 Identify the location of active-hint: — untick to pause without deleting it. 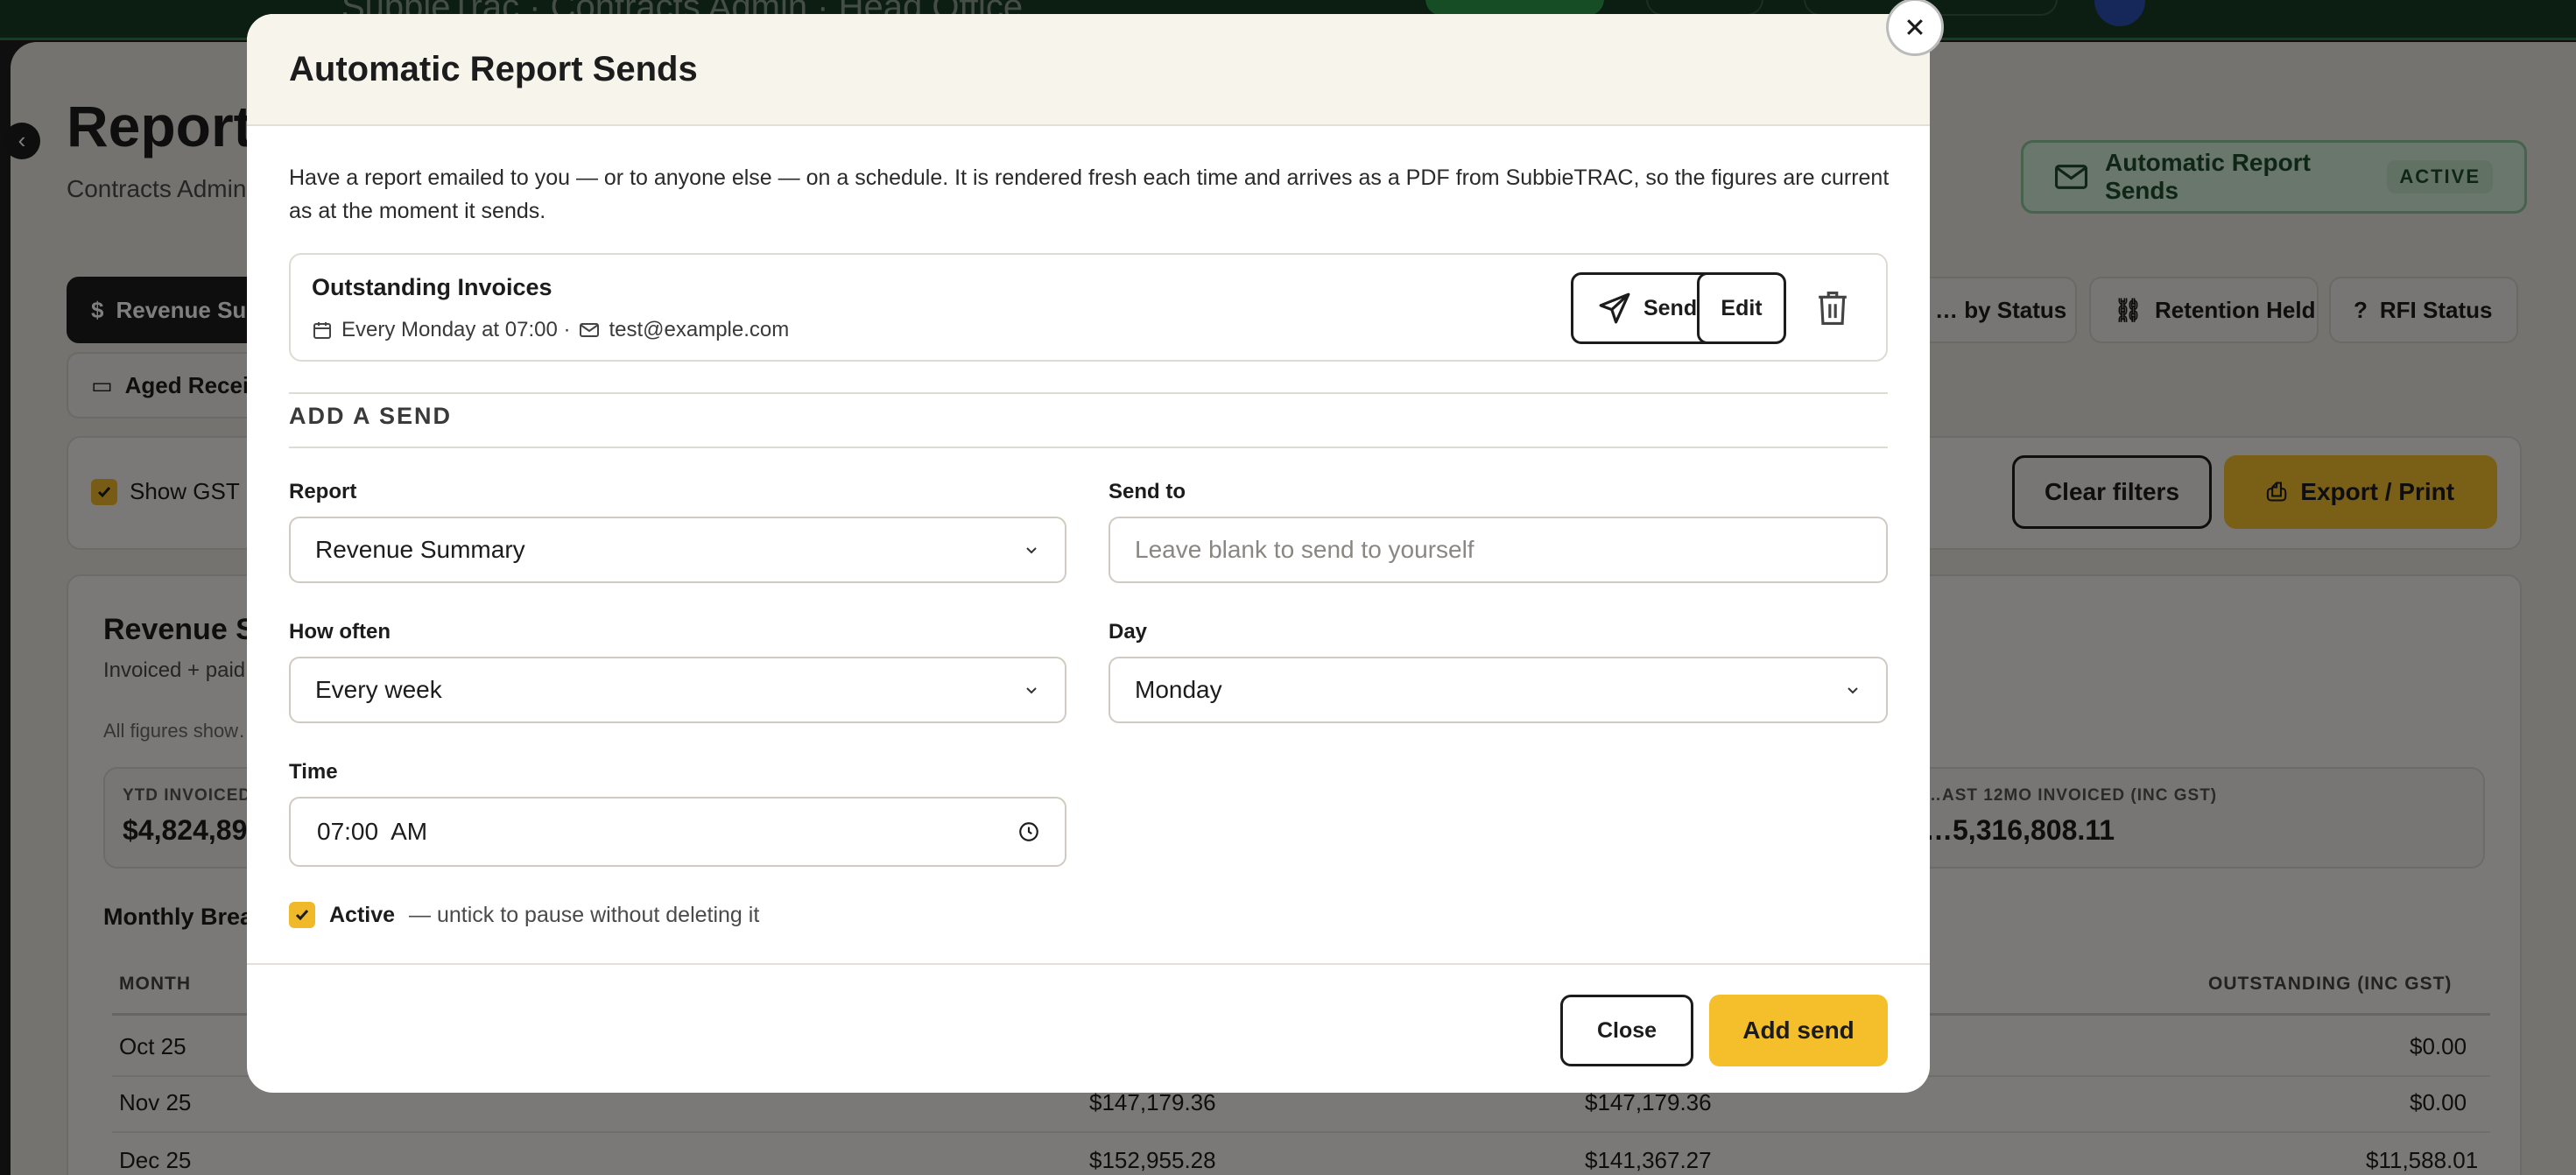
(584, 914).